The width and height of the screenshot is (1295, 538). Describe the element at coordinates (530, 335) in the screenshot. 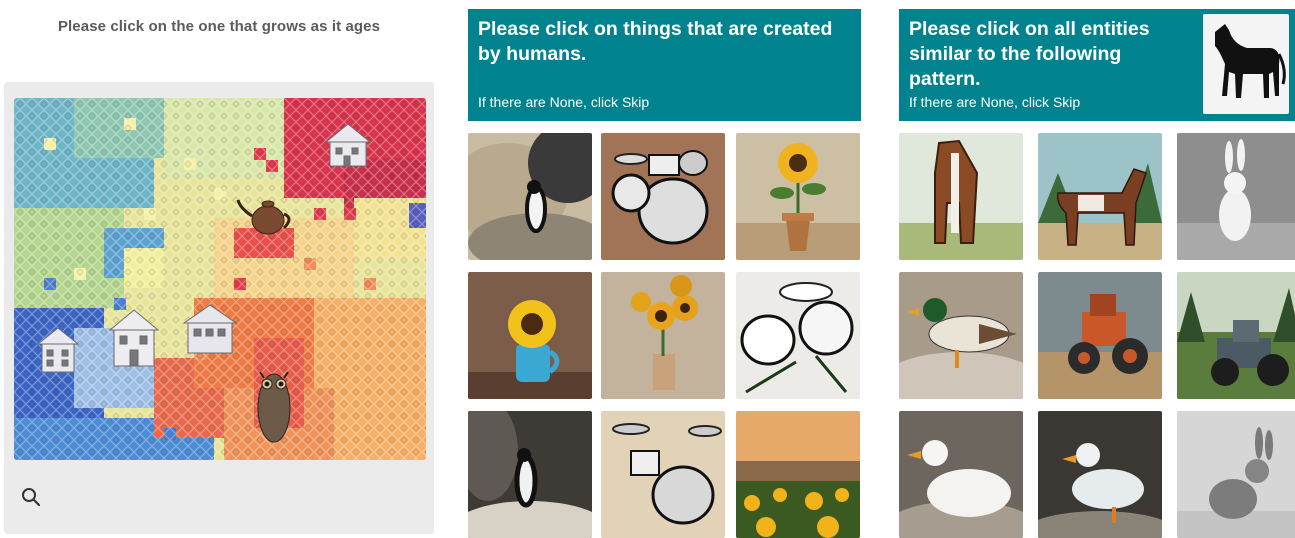

I see `image-tile-sunflower-mug` at that location.